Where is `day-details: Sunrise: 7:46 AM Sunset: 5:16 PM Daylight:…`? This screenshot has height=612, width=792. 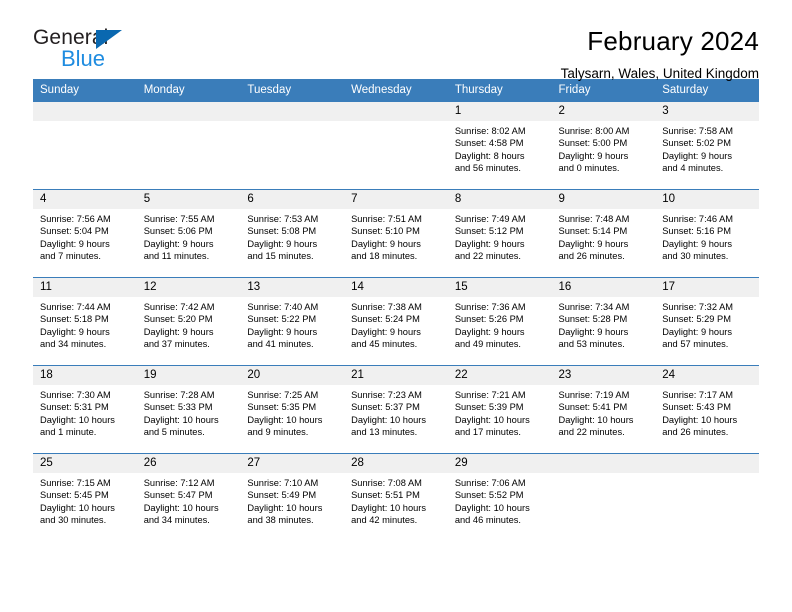
day-details: Sunrise: 7:46 AM Sunset: 5:16 PM Daylight:… is located at coordinates (707, 236).